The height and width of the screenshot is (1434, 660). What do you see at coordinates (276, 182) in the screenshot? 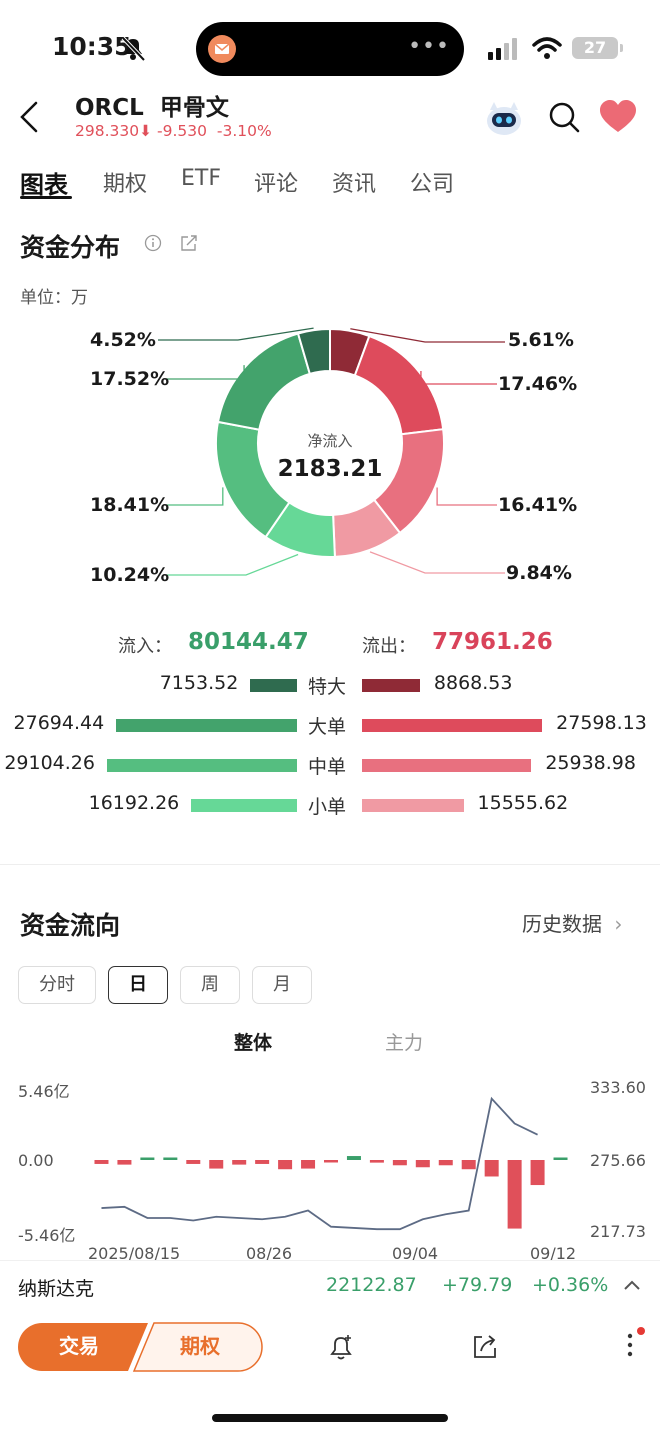
I see `tab-comments: 评论` at bounding box center [276, 182].